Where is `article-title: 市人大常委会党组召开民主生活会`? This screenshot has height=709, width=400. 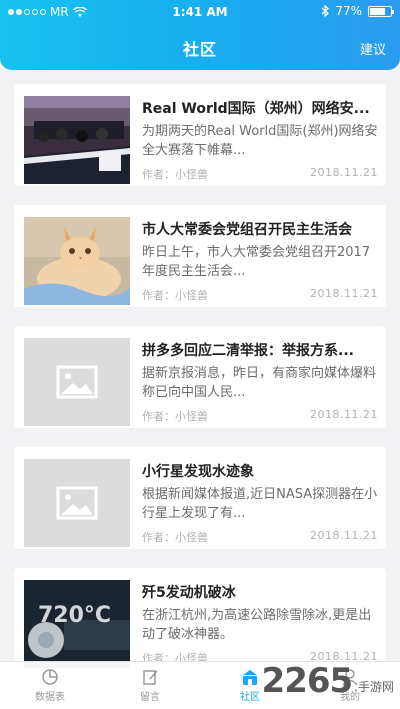
article-title: 市人大常委会党组召开民主生活会 is located at coordinates (247, 230).